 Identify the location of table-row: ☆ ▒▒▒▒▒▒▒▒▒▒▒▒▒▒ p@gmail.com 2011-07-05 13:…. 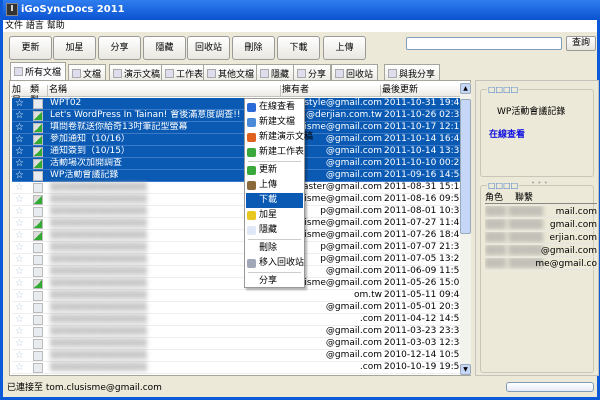
(237, 260).